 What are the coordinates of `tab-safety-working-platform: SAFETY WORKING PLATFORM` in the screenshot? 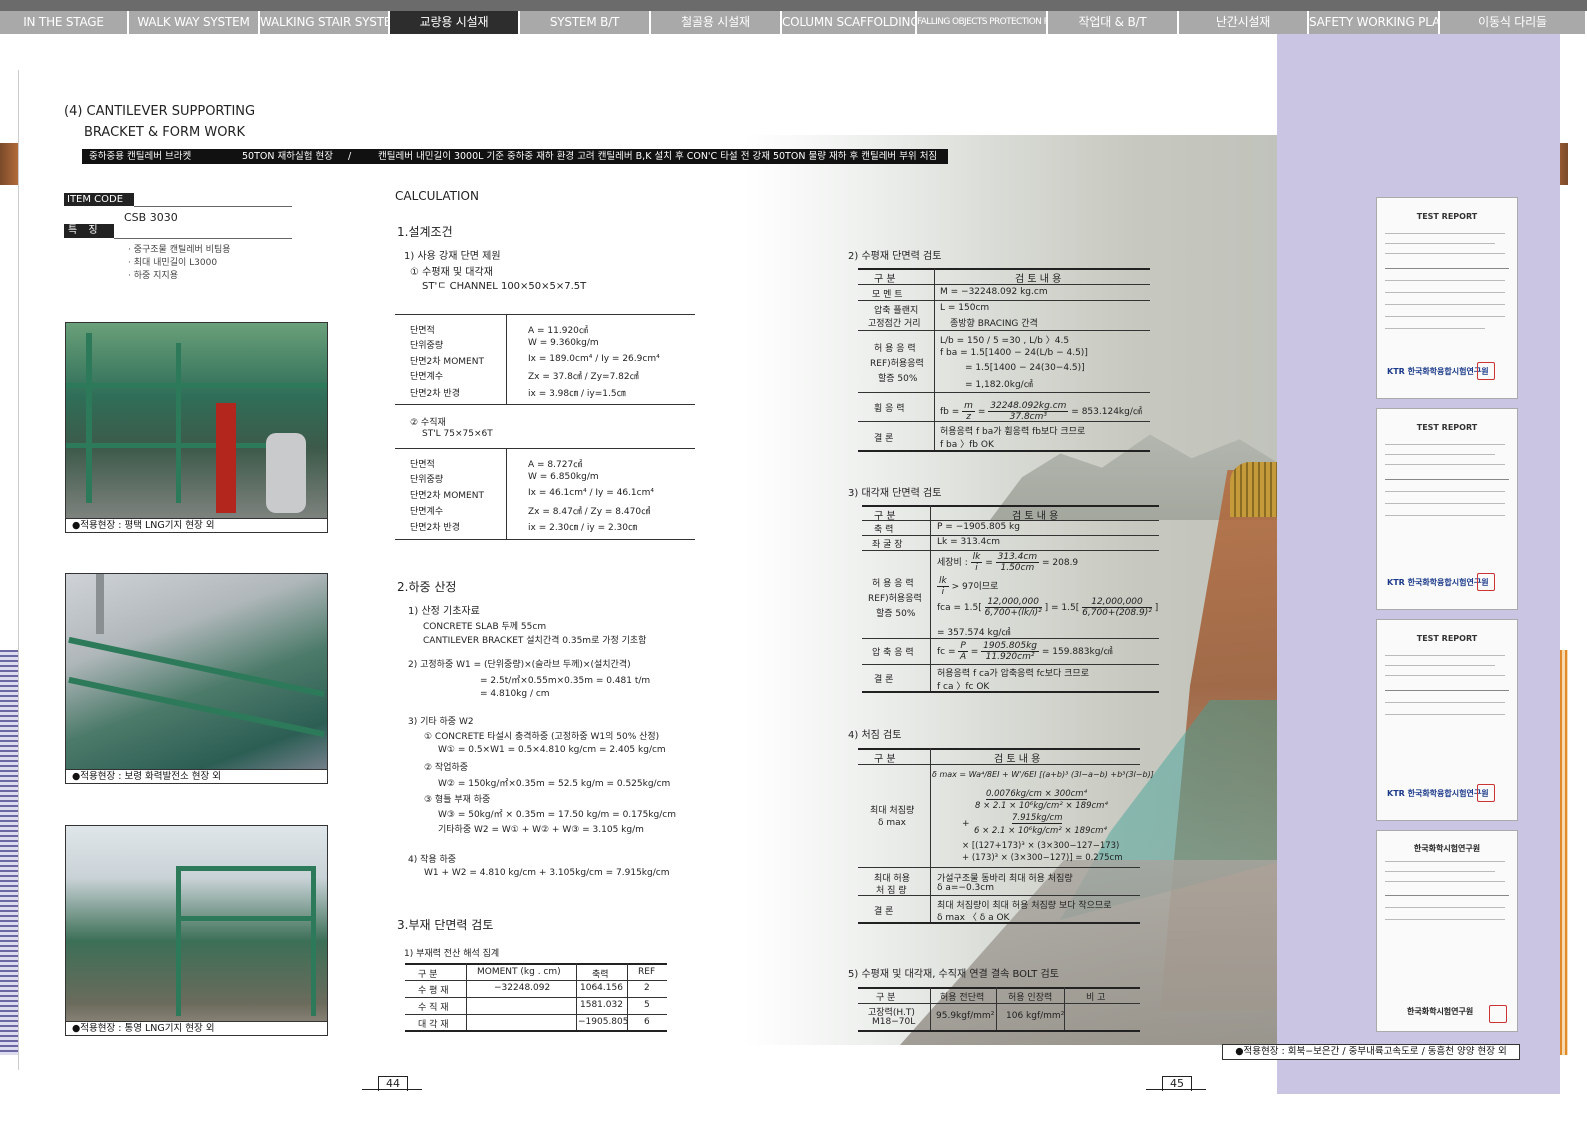 It's located at (1374, 22).